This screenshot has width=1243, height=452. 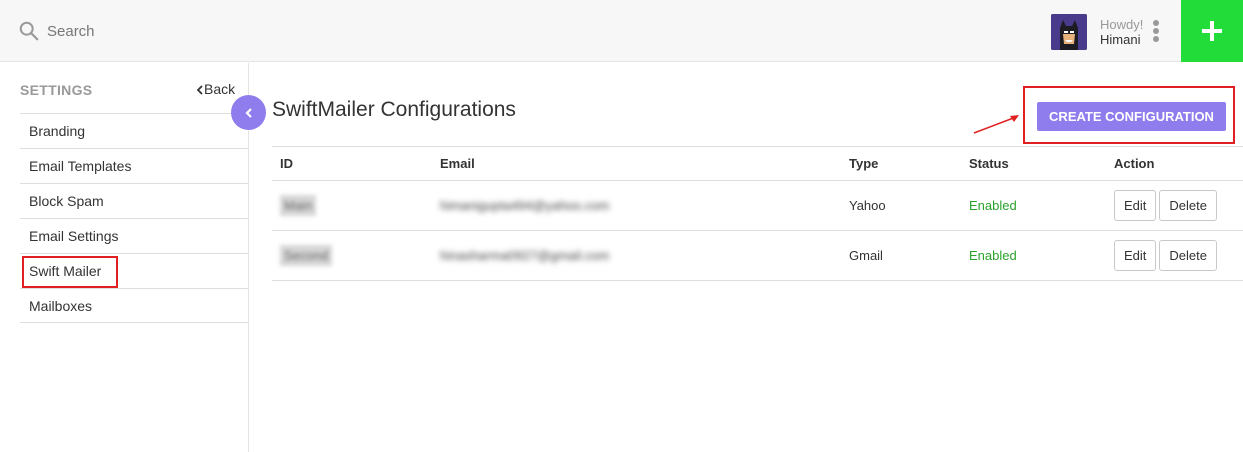 What do you see at coordinates (74, 236) in the screenshot?
I see `sidebar-item-label: Email Settings` at bounding box center [74, 236].